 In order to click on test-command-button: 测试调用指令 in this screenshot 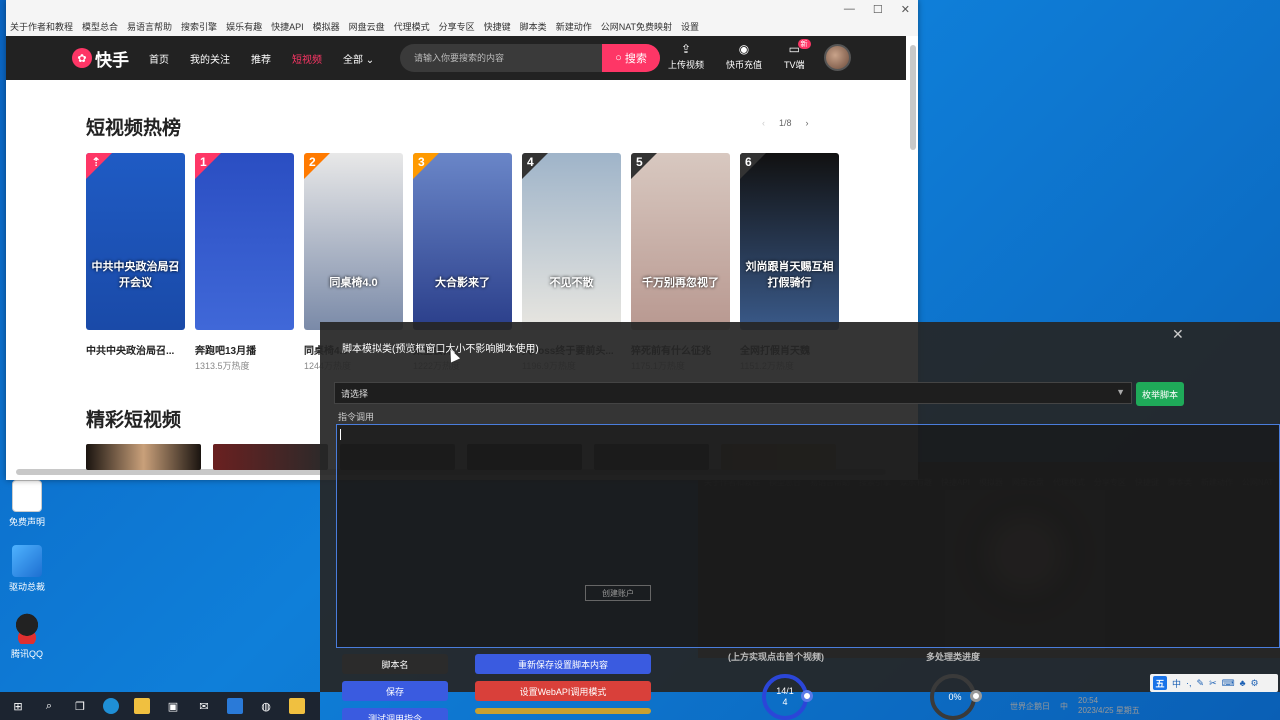, I will do `click(395, 714)`.